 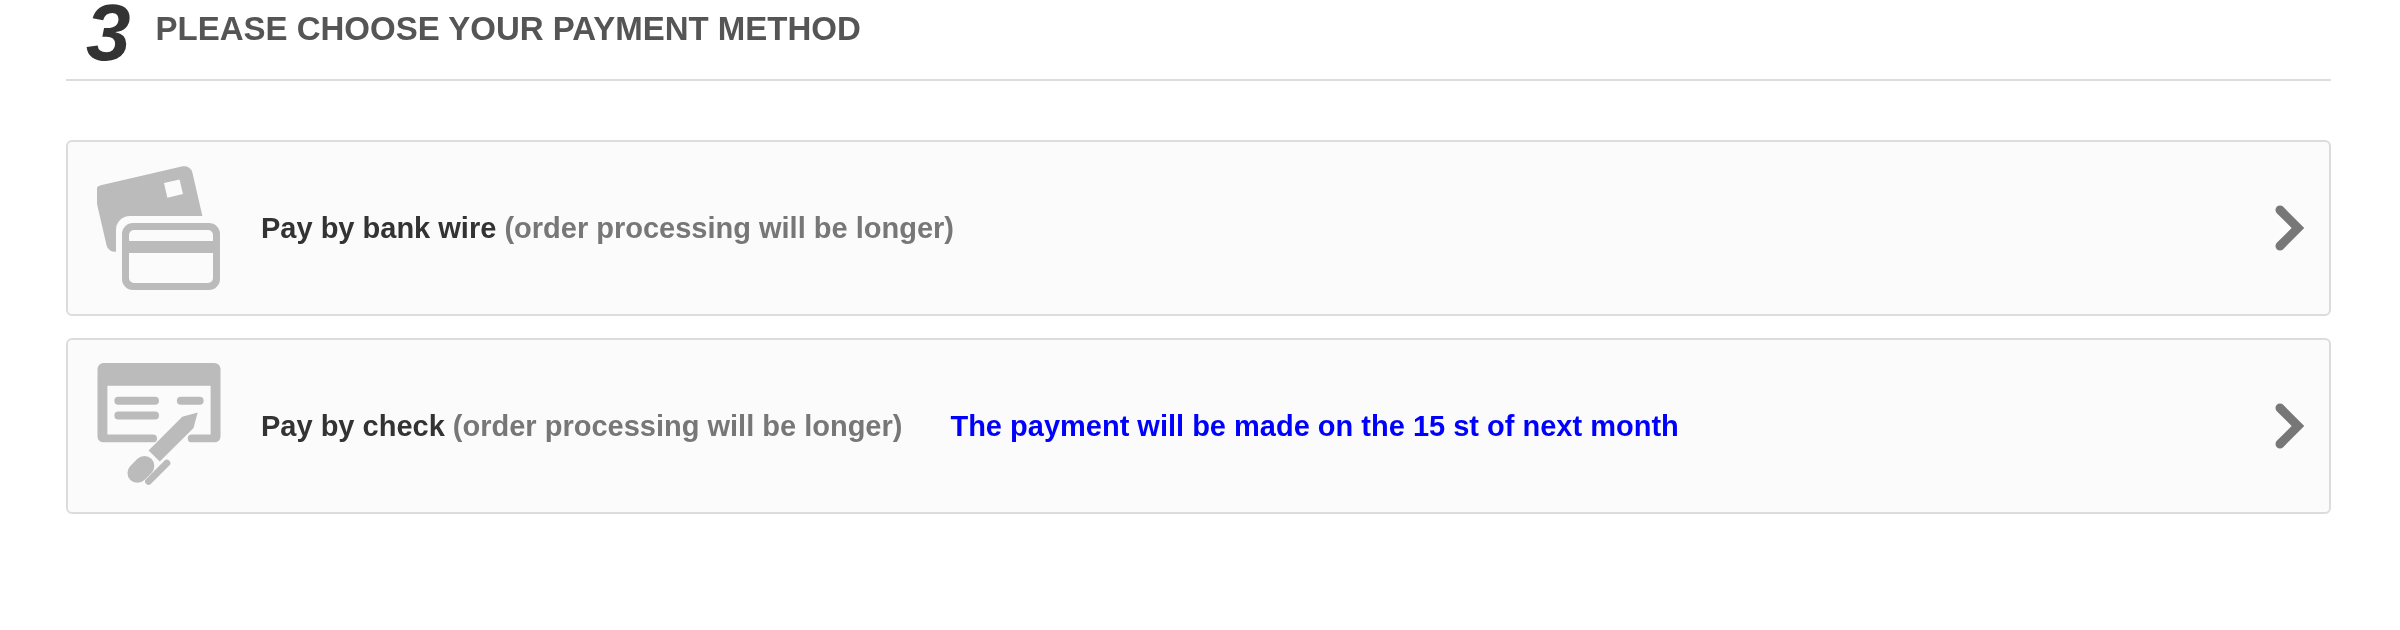 What do you see at coordinates (108, 36) in the screenshot?
I see `step-number: 3` at bounding box center [108, 36].